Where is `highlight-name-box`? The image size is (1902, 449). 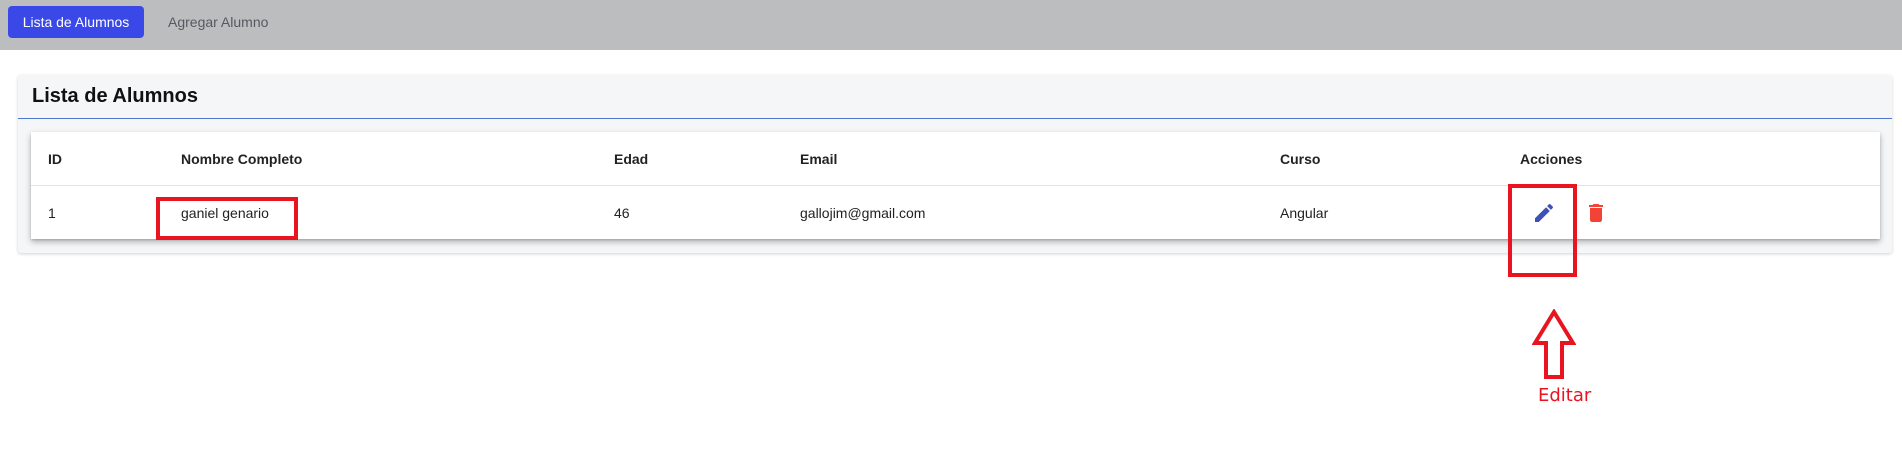 highlight-name-box is located at coordinates (227, 218).